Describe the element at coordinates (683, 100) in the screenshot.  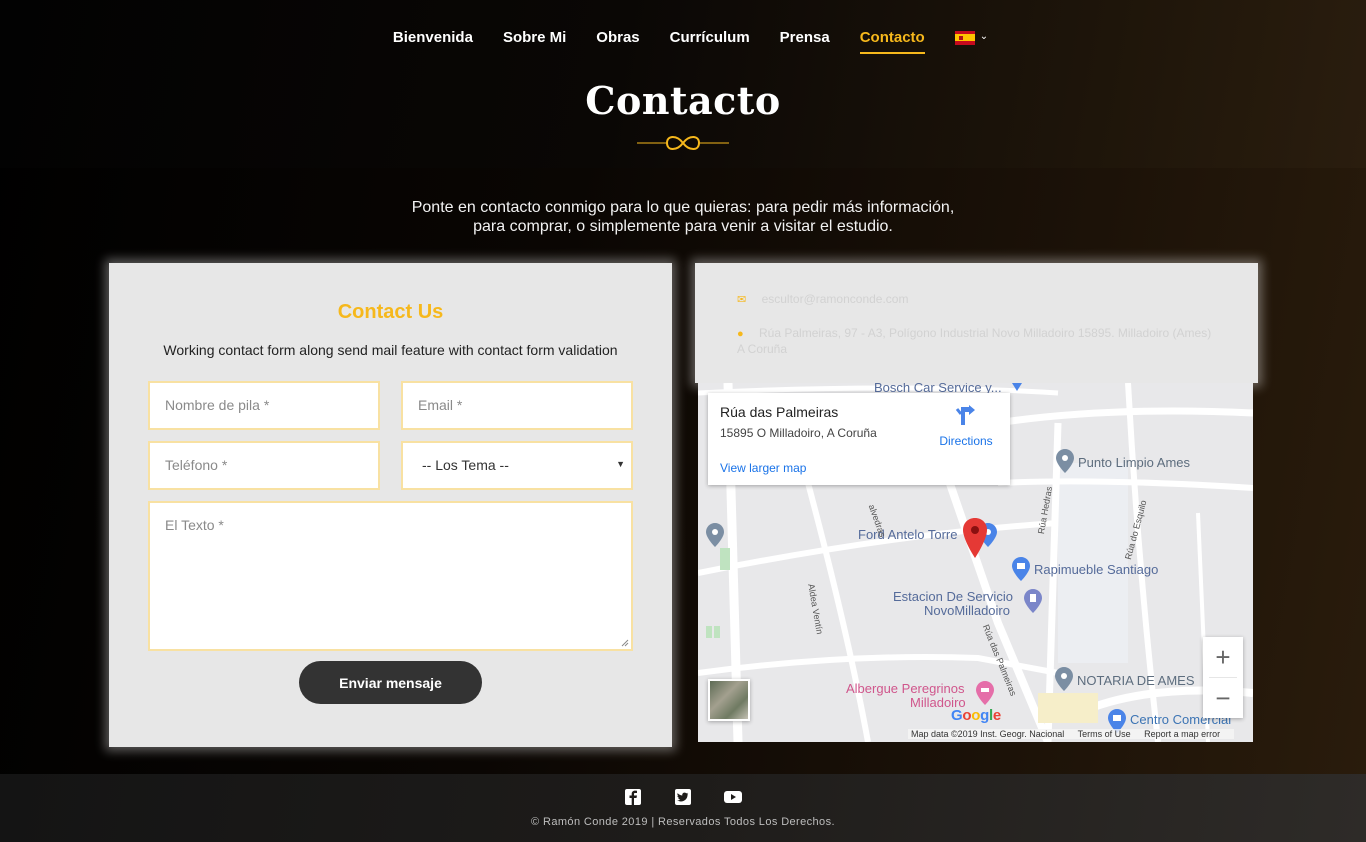
I see `page-title: Contacto` at that location.